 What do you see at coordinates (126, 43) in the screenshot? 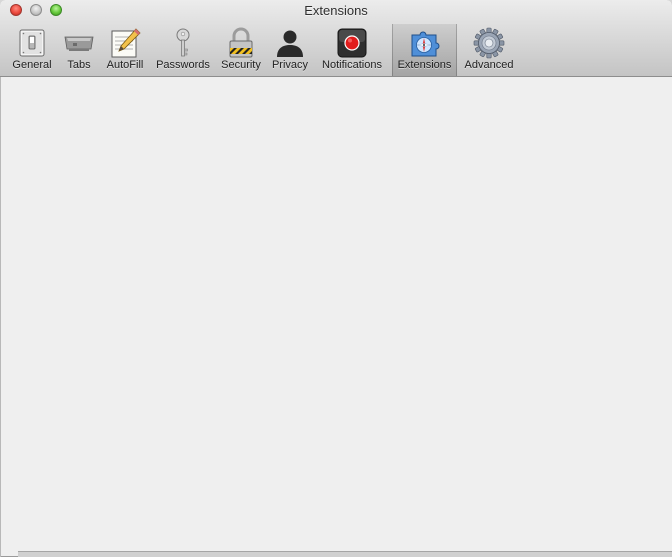
I see `autofill-pencil-icon` at bounding box center [126, 43].